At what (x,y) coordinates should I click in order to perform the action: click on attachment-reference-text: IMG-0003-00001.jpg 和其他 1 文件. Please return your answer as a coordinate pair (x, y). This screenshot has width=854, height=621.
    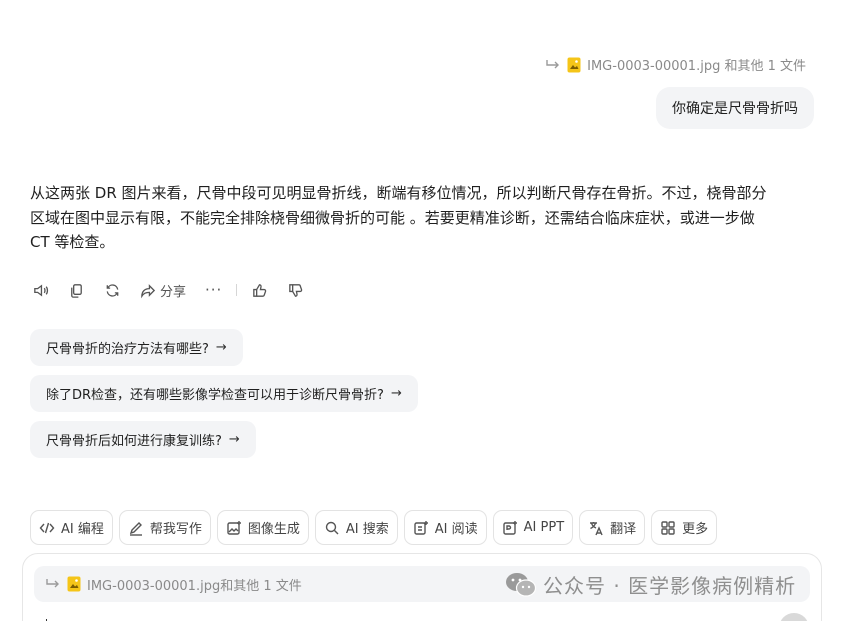
    Looking at the image, I should click on (696, 66).